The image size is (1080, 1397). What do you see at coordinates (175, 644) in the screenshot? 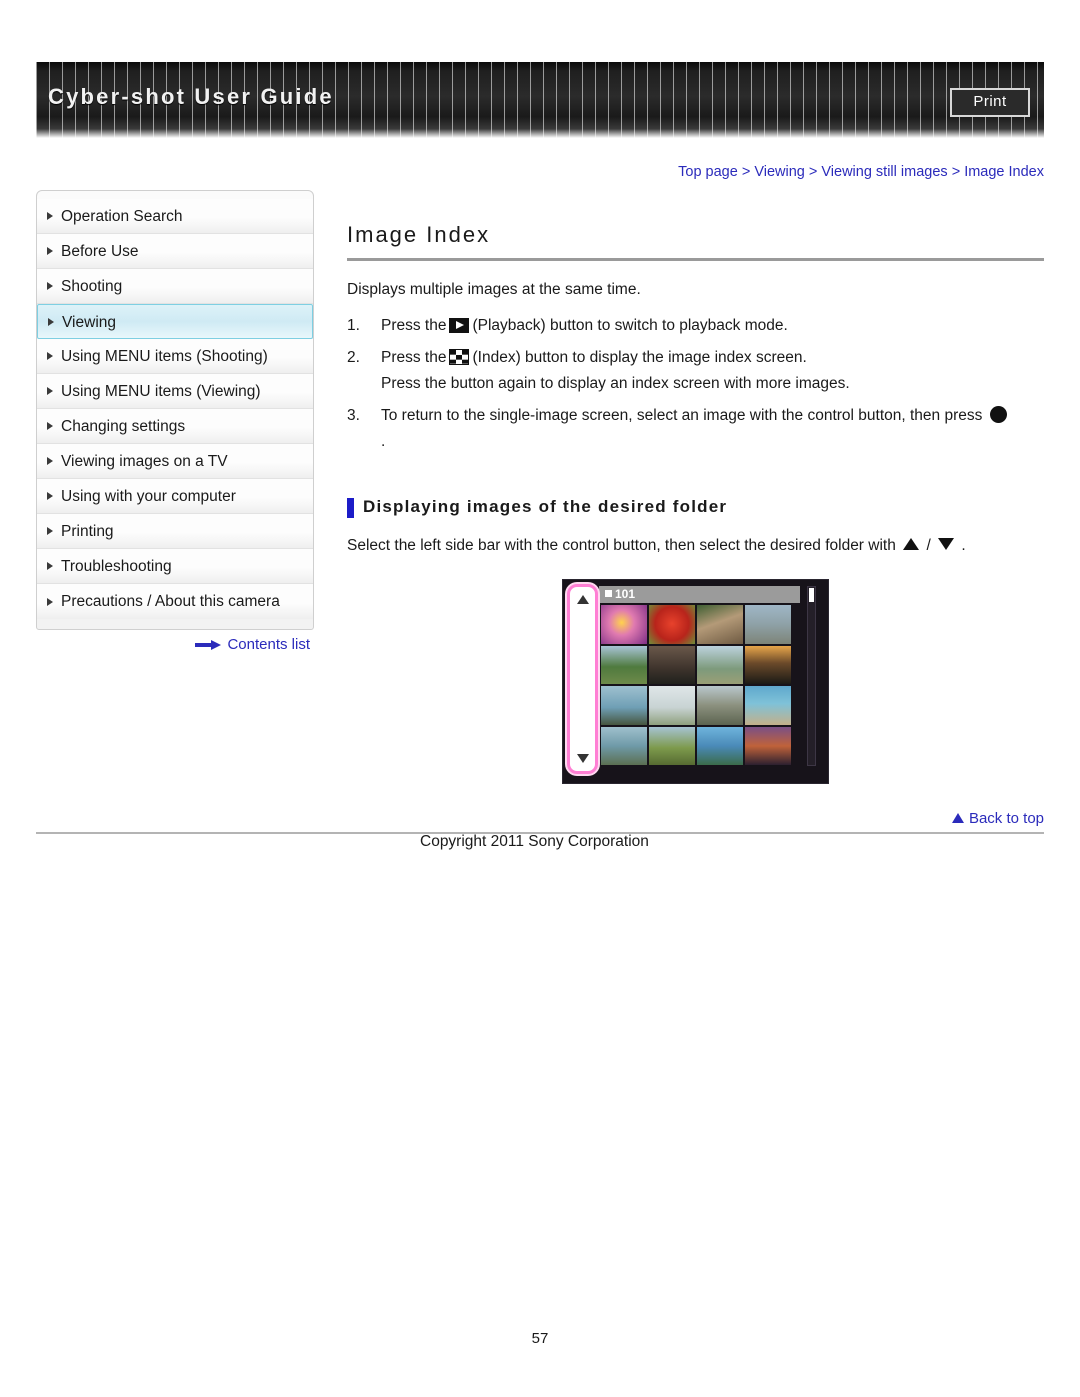
I see `contents-list-link: Contents list` at bounding box center [175, 644].